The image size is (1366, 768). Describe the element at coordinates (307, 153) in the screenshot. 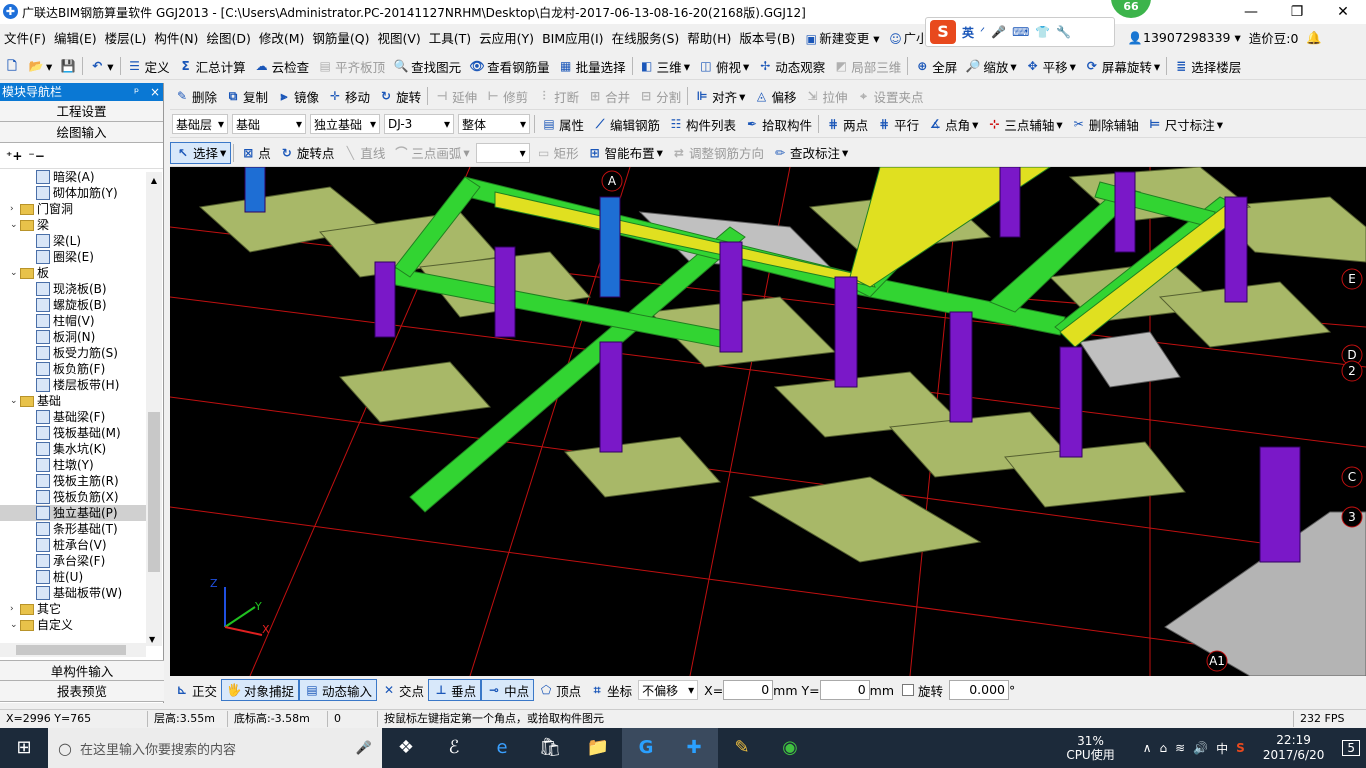

I see `rotate-point-button: ↻ 旋转点` at that location.